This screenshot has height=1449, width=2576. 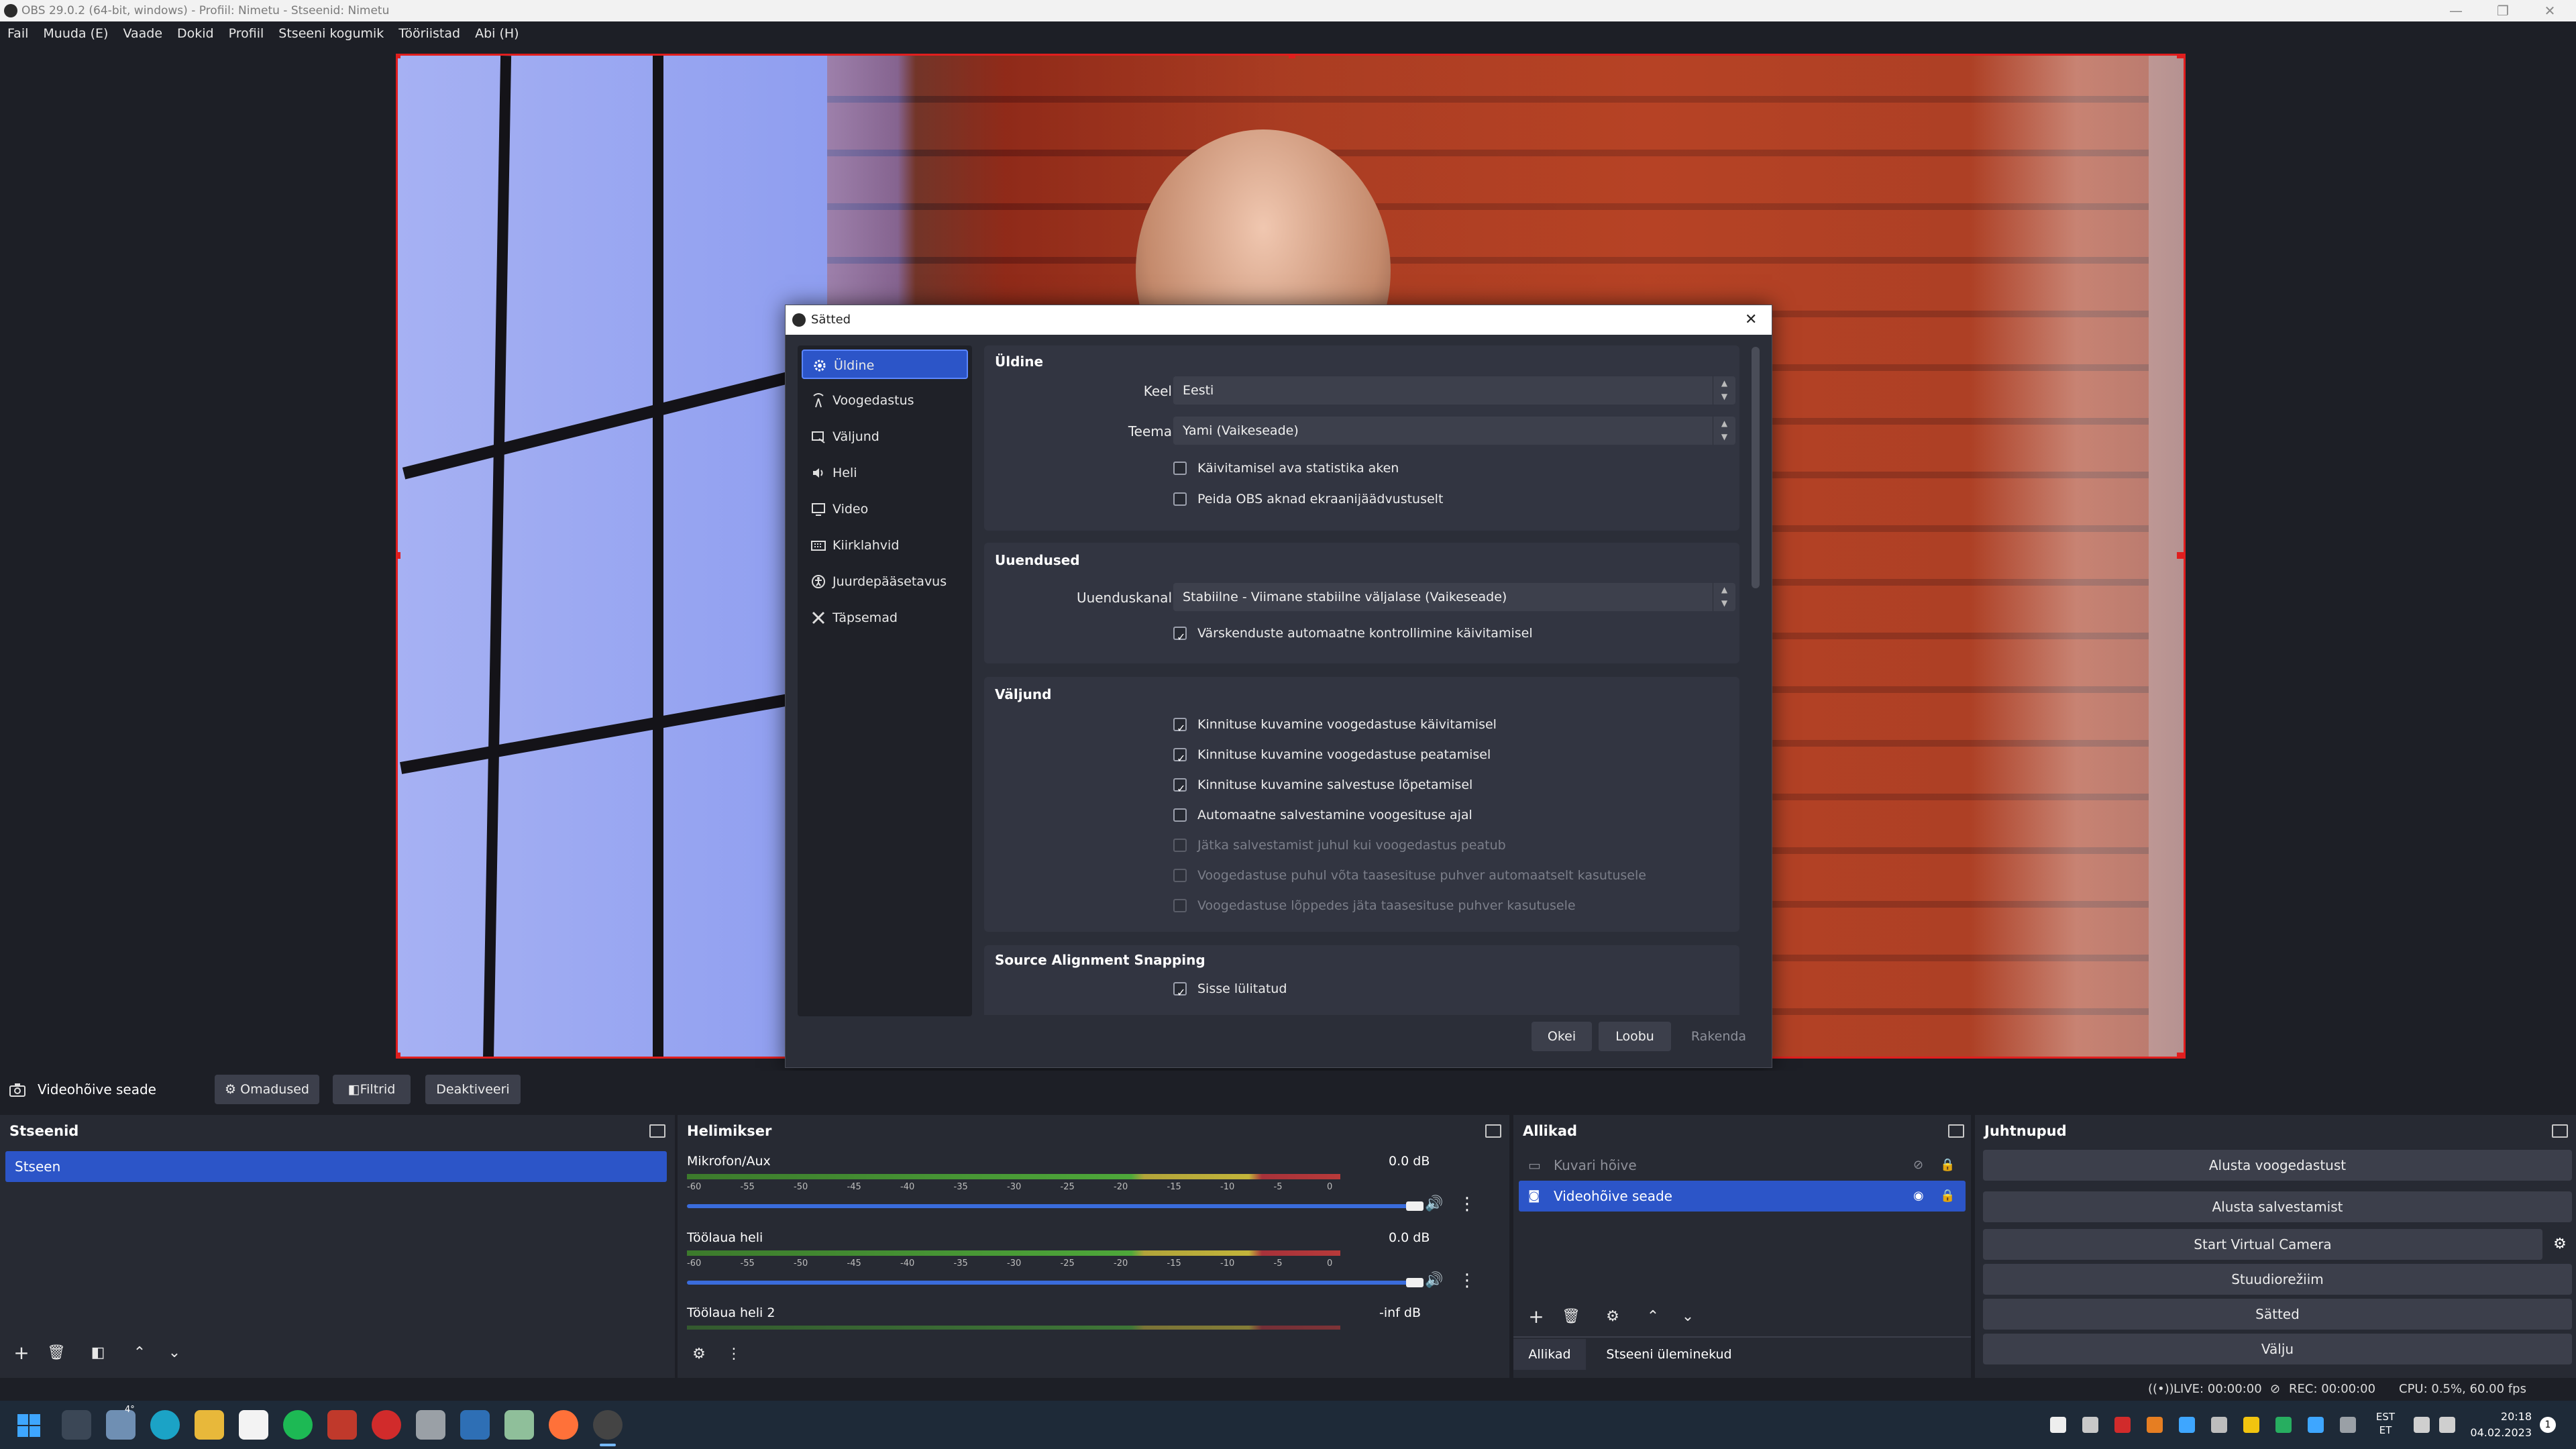 What do you see at coordinates (2548, 1425) in the screenshot?
I see `notification-badge: 1` at bounding box center [2548, 1425].